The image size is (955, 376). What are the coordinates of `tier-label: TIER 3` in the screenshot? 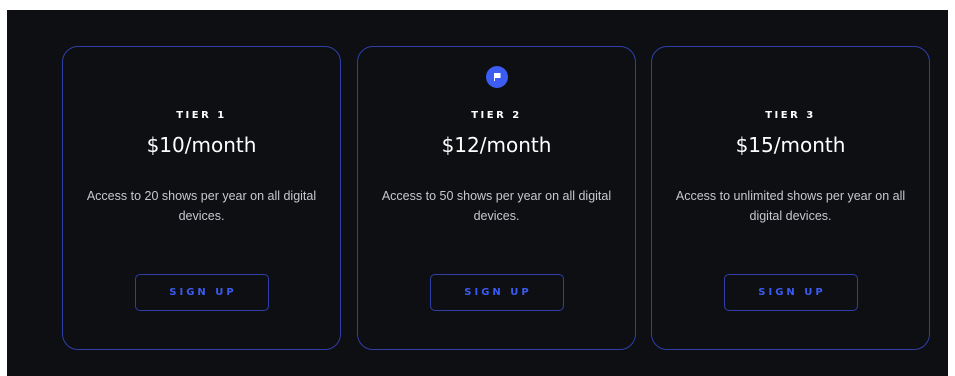 It's located at (790, 115).